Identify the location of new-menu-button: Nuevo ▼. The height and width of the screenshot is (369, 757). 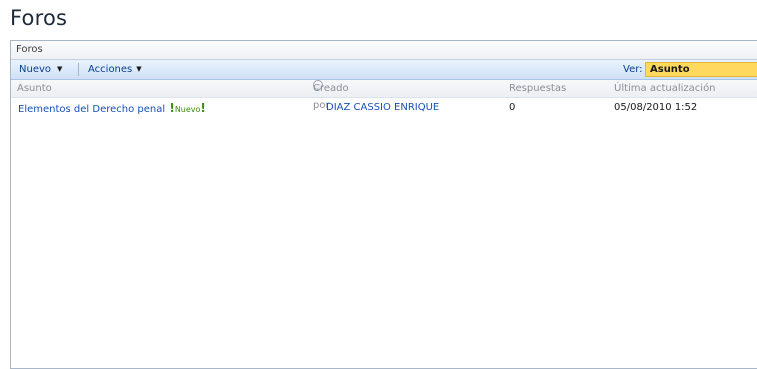
(40, 69).